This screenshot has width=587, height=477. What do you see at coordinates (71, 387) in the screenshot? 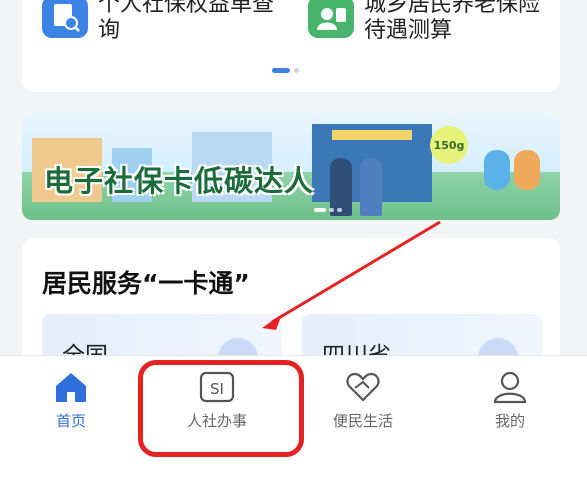
I see `home-icon` at bounding box center [71, 387].